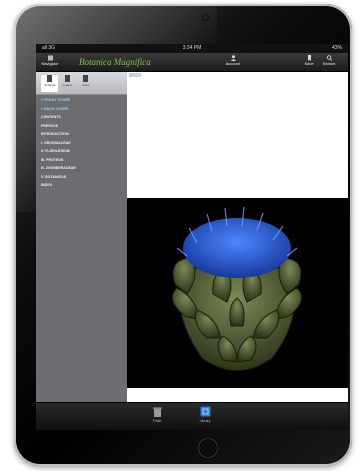 This screenshot has width=364, height=471. What do you see at coordinates (81, 177) in the screenshot?
I see `toc-item: V. BOTANICUS` at bounding box center [81, 177].